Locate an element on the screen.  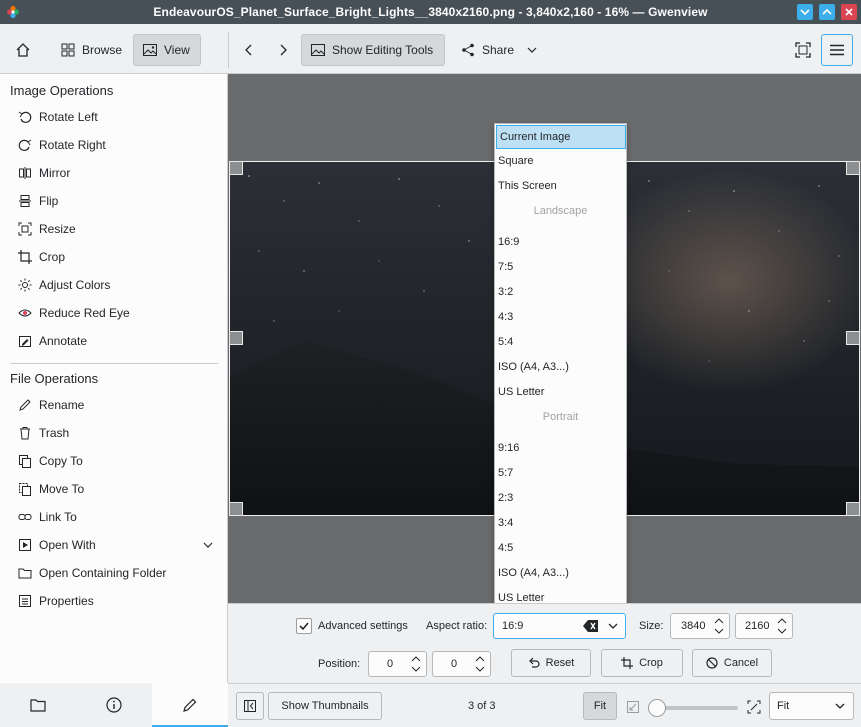
position-y-spinbox: 0 is located at coordinates (461, 664).